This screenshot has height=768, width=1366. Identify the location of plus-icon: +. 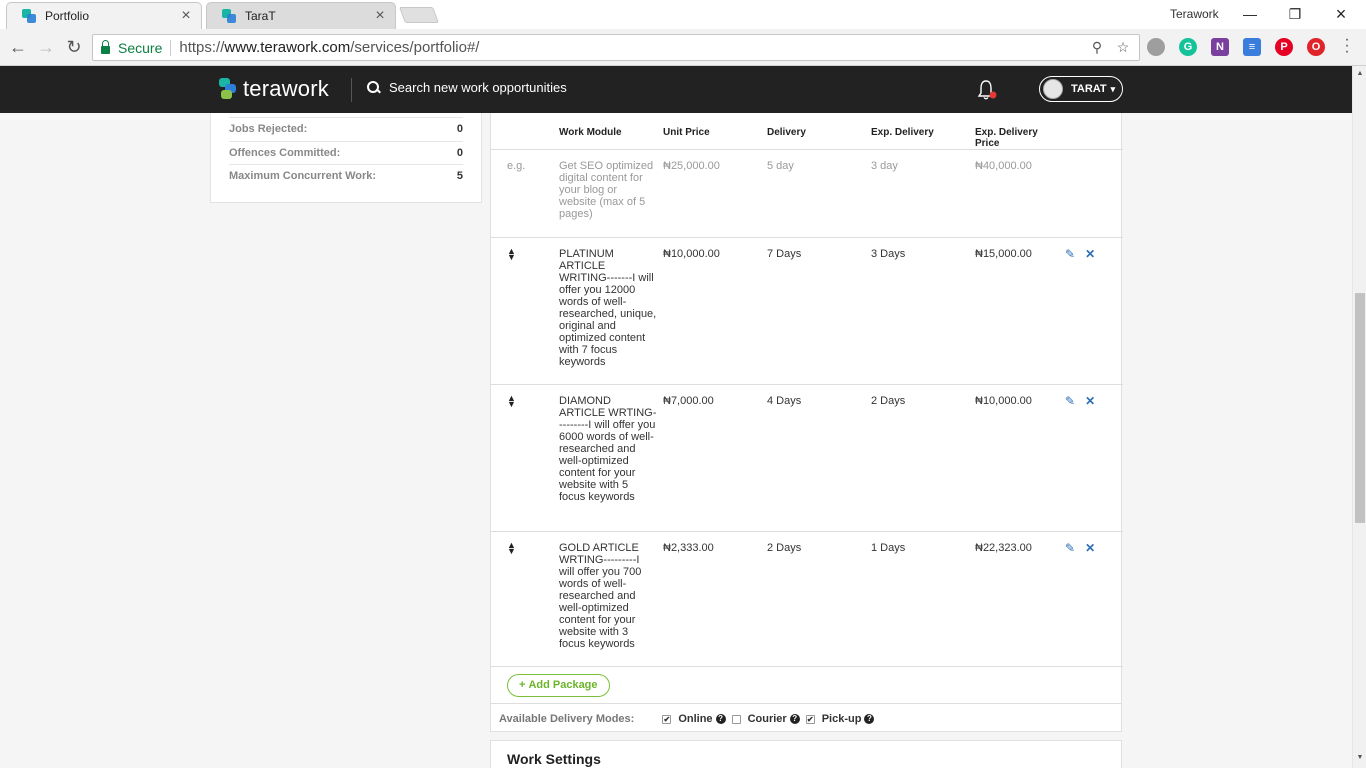
(522, 685).